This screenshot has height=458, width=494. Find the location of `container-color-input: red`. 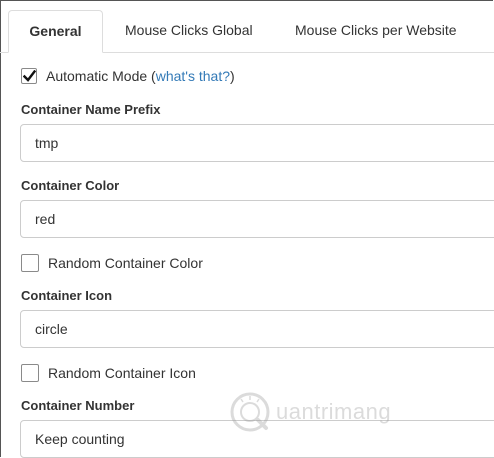

container-color-input: red is located at coordinates (257, 219).